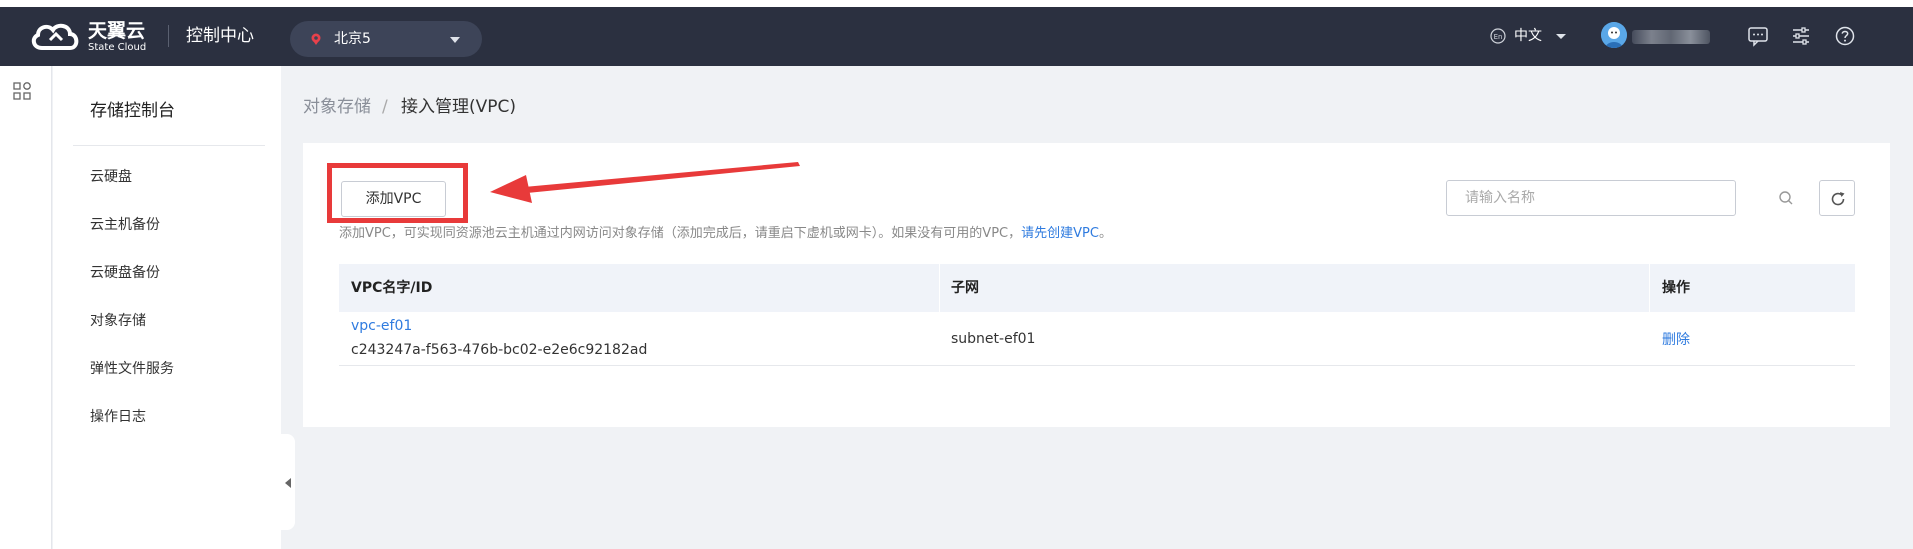  Describe the element at coordinates (26, 307) in the screenshot. I see `product-rail` at that location.